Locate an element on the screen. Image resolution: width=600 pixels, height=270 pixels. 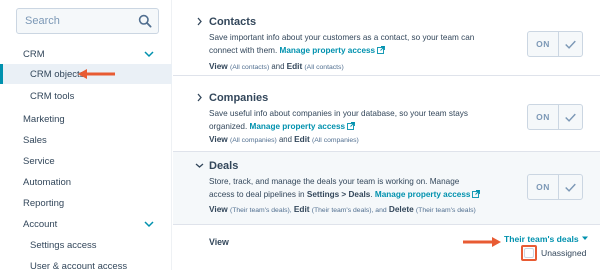
sidebar-item-account: Account is located at coordinates (86, 224).